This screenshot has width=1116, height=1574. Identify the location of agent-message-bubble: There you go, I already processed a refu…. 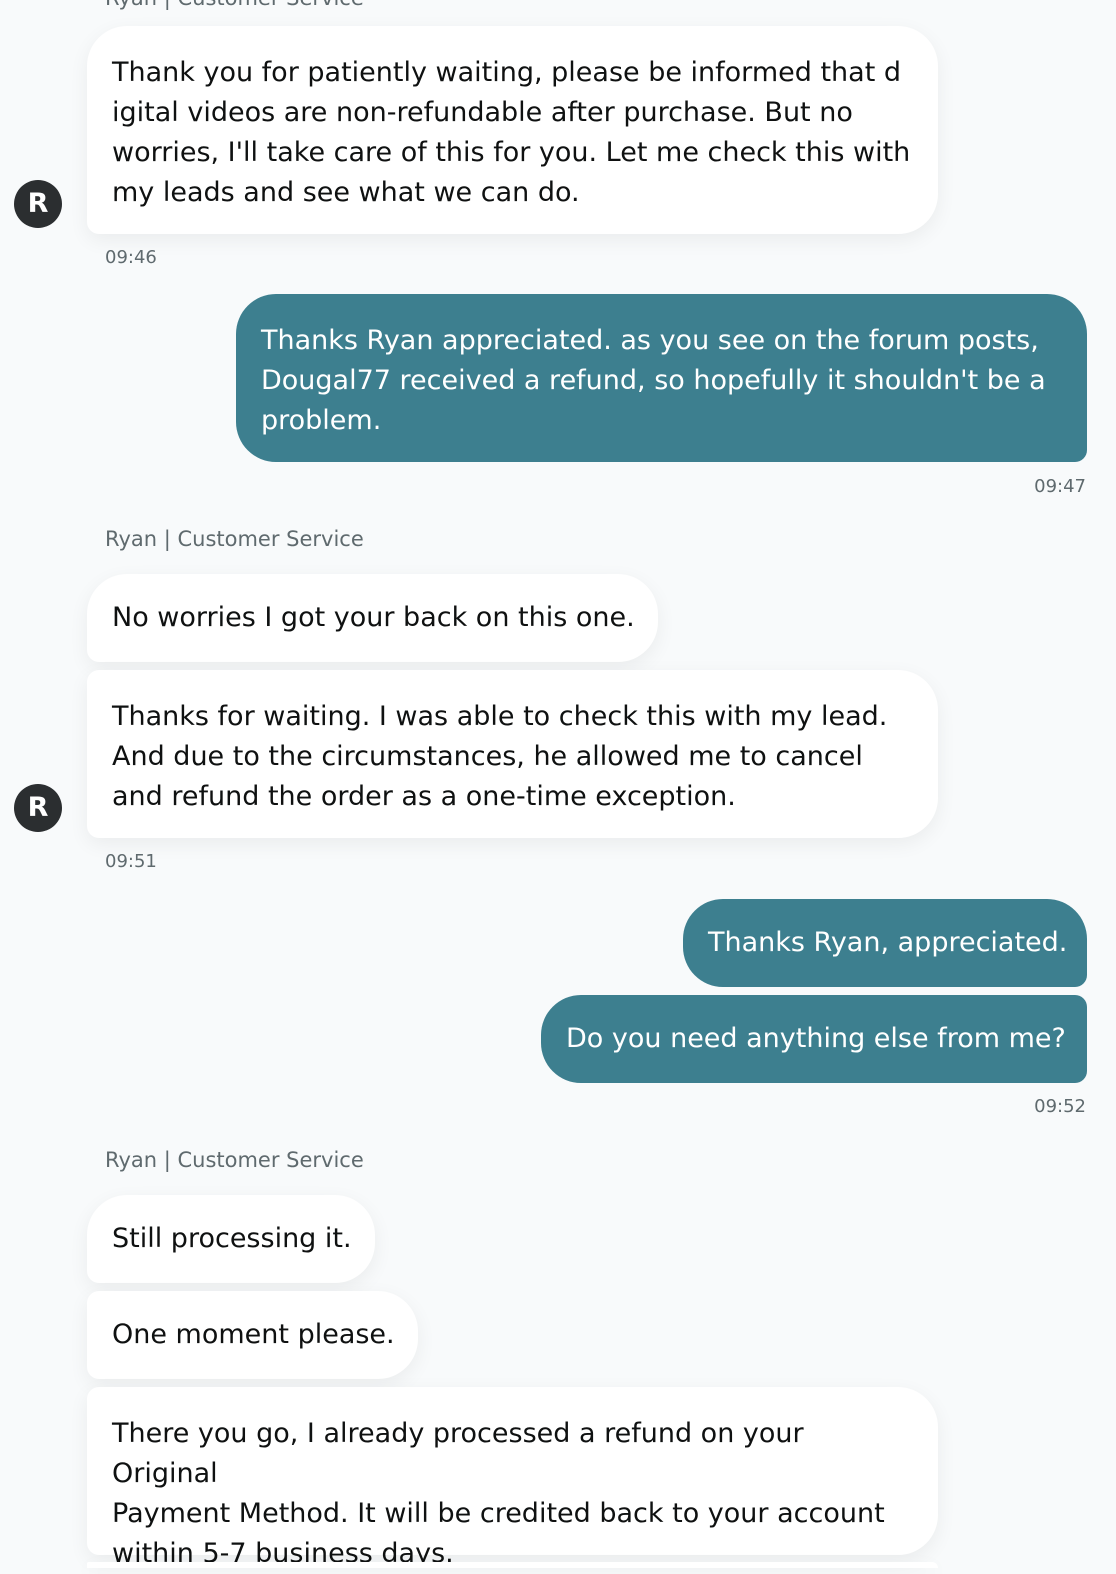
(512, 1478).